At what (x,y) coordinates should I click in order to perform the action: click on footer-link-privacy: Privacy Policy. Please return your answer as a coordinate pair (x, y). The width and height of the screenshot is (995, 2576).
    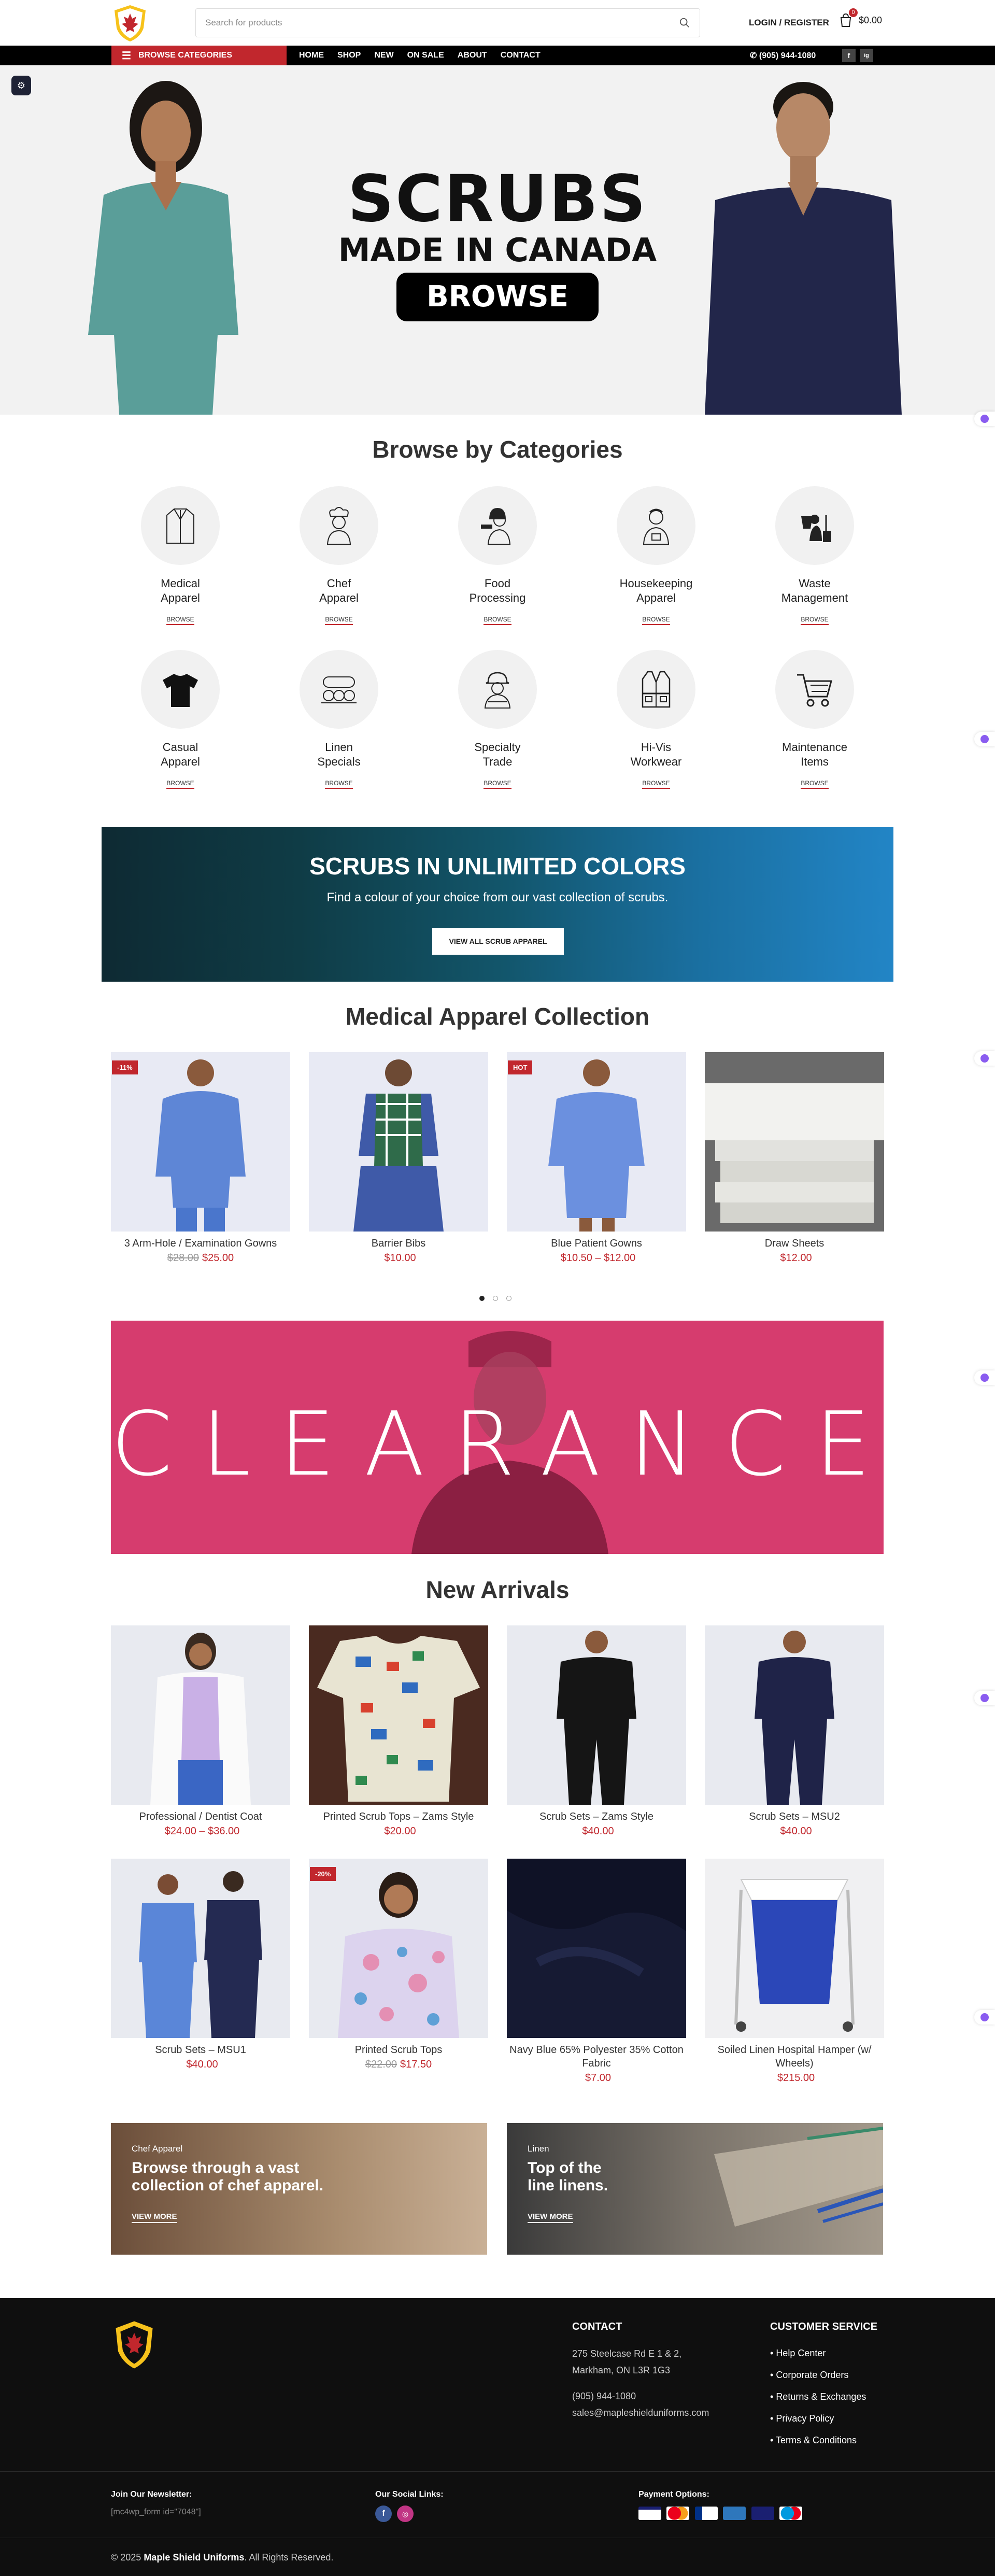
    Looking at the image, I should click on (823, 2418).